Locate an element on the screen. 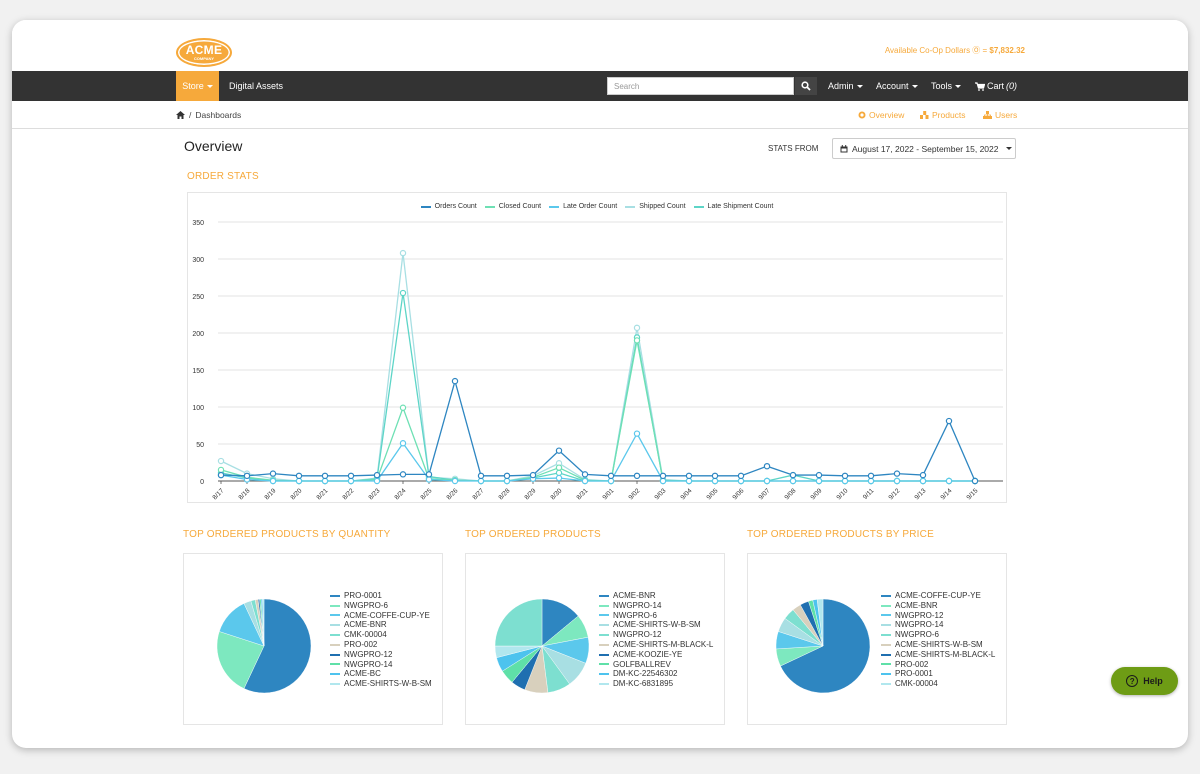 The image size is (1200, 774). legend-item: DM-KC-6831895 is located at coordinates (656, 684).